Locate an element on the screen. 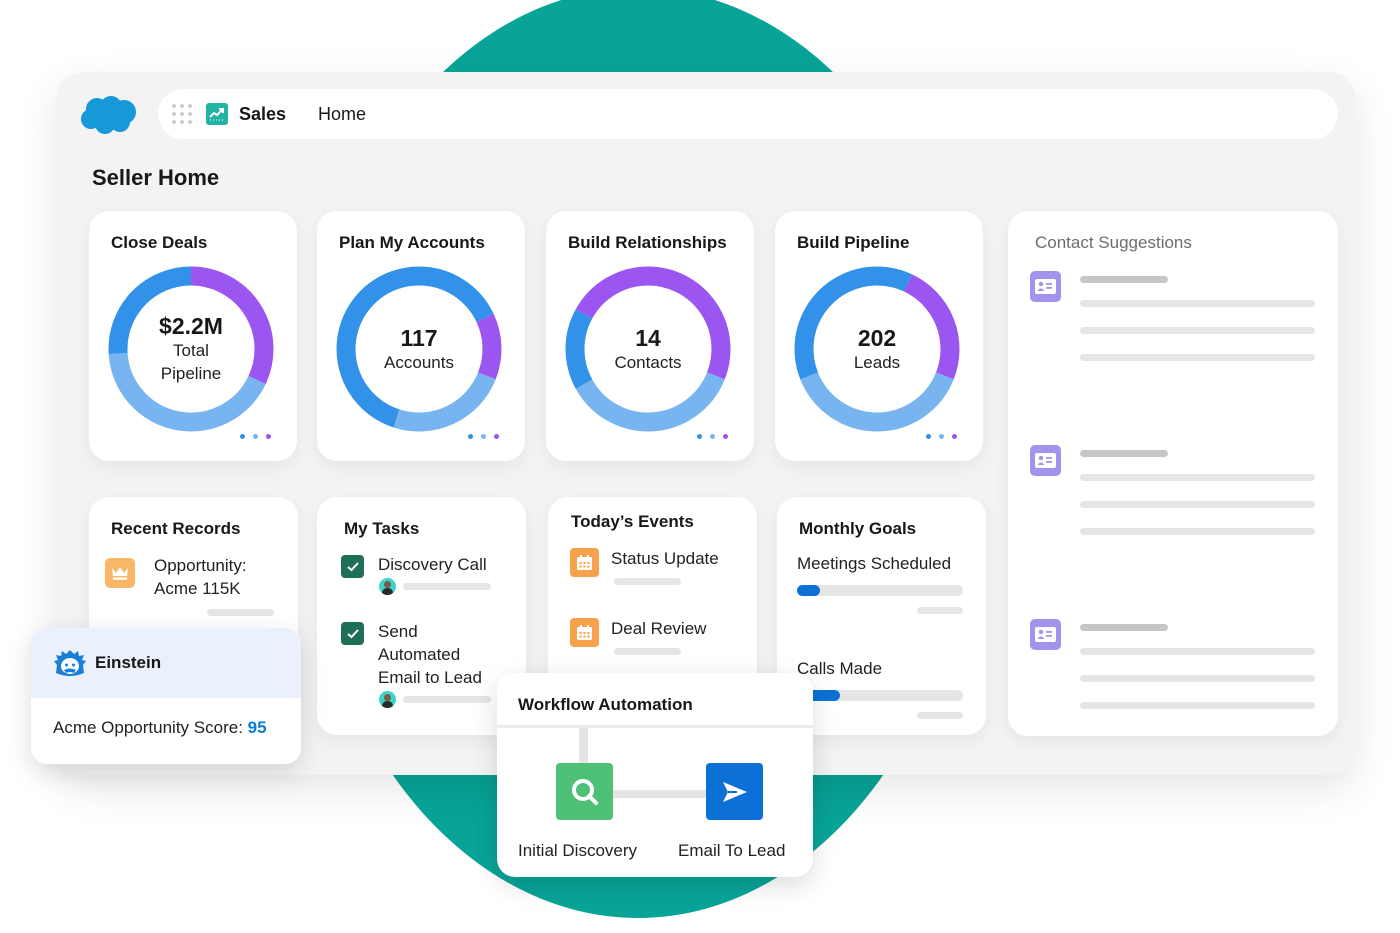 This screenshot has height=933, width=1400. einstein-avatar-icon is located at coordinates (70, 663).